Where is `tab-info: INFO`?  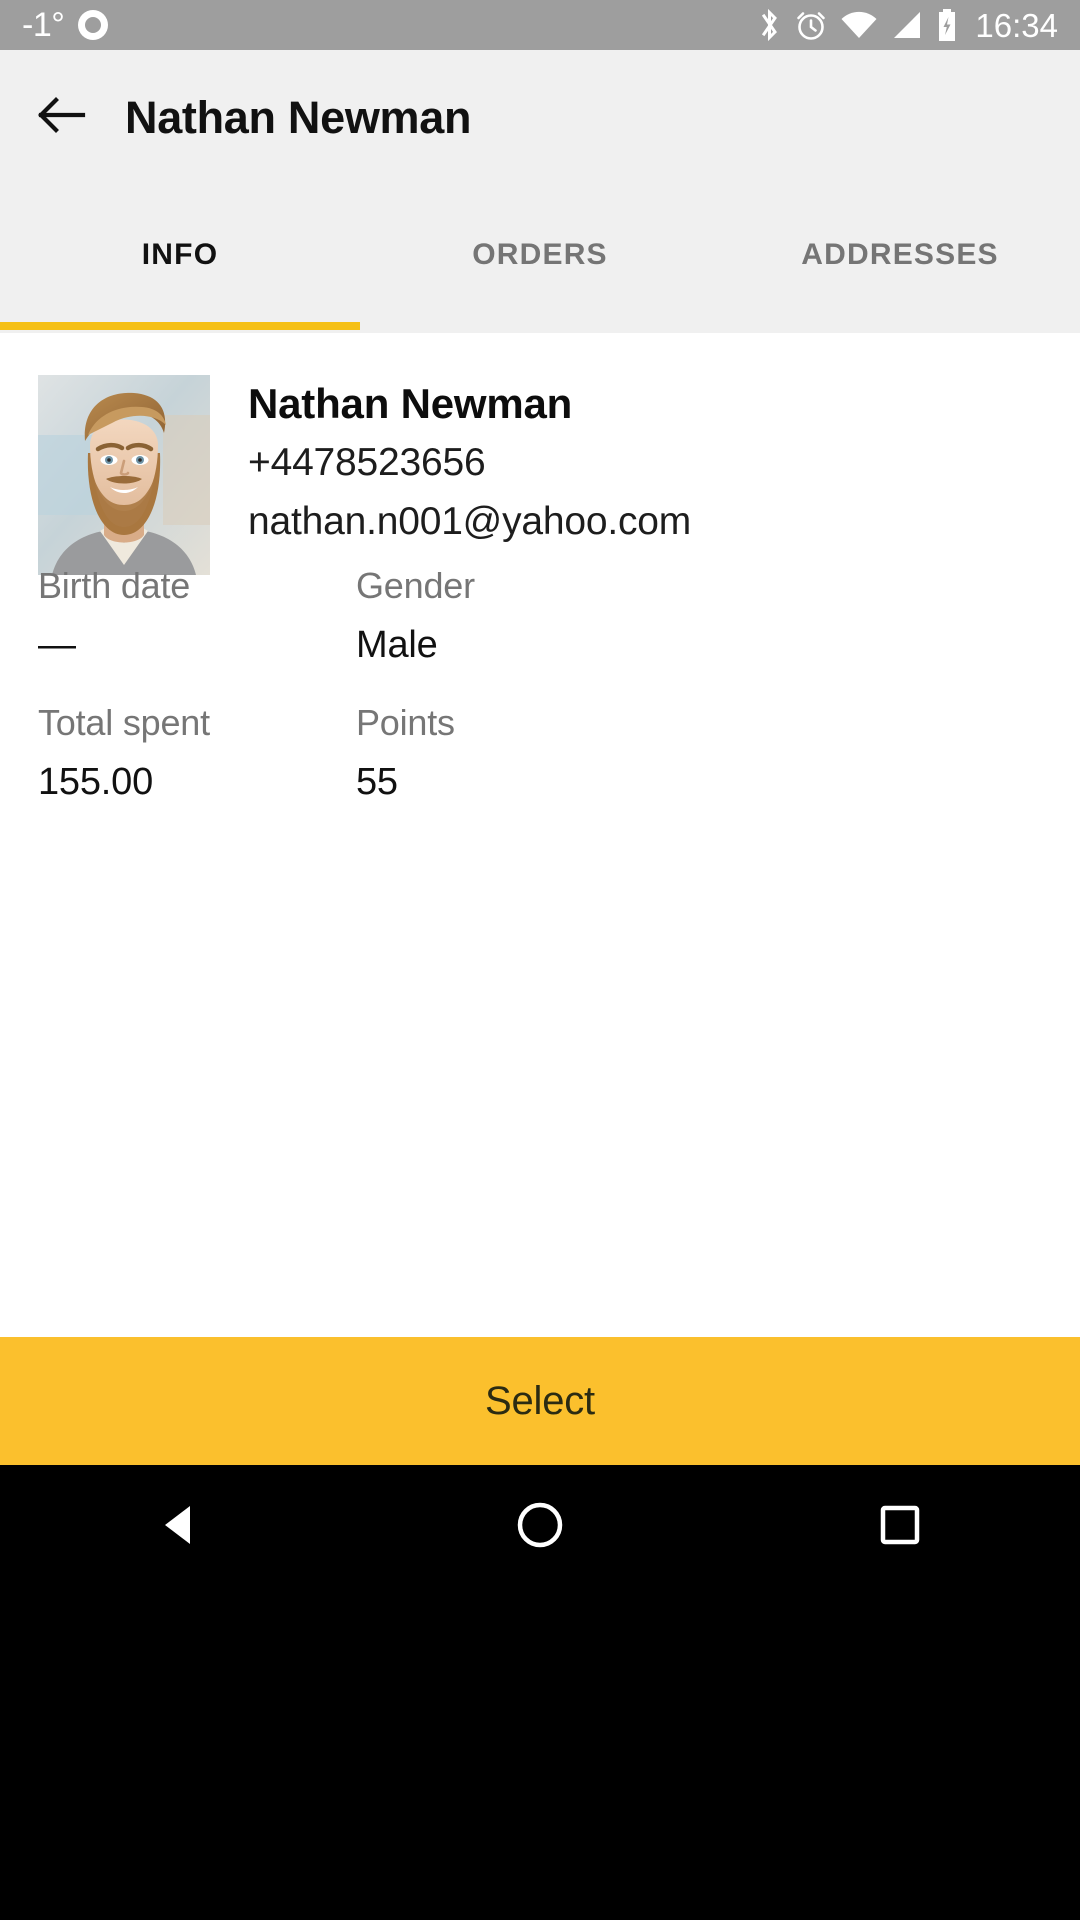 tab-info: INFO is located at coordinates (180, 228).